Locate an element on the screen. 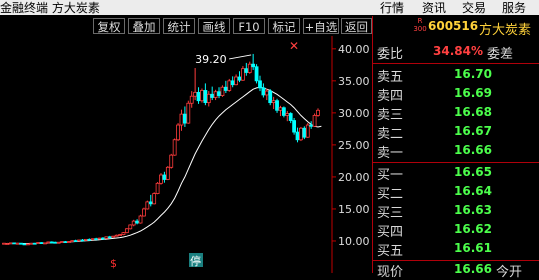  add-watchlist-button: +自选 is located at coordinates (321, 26).